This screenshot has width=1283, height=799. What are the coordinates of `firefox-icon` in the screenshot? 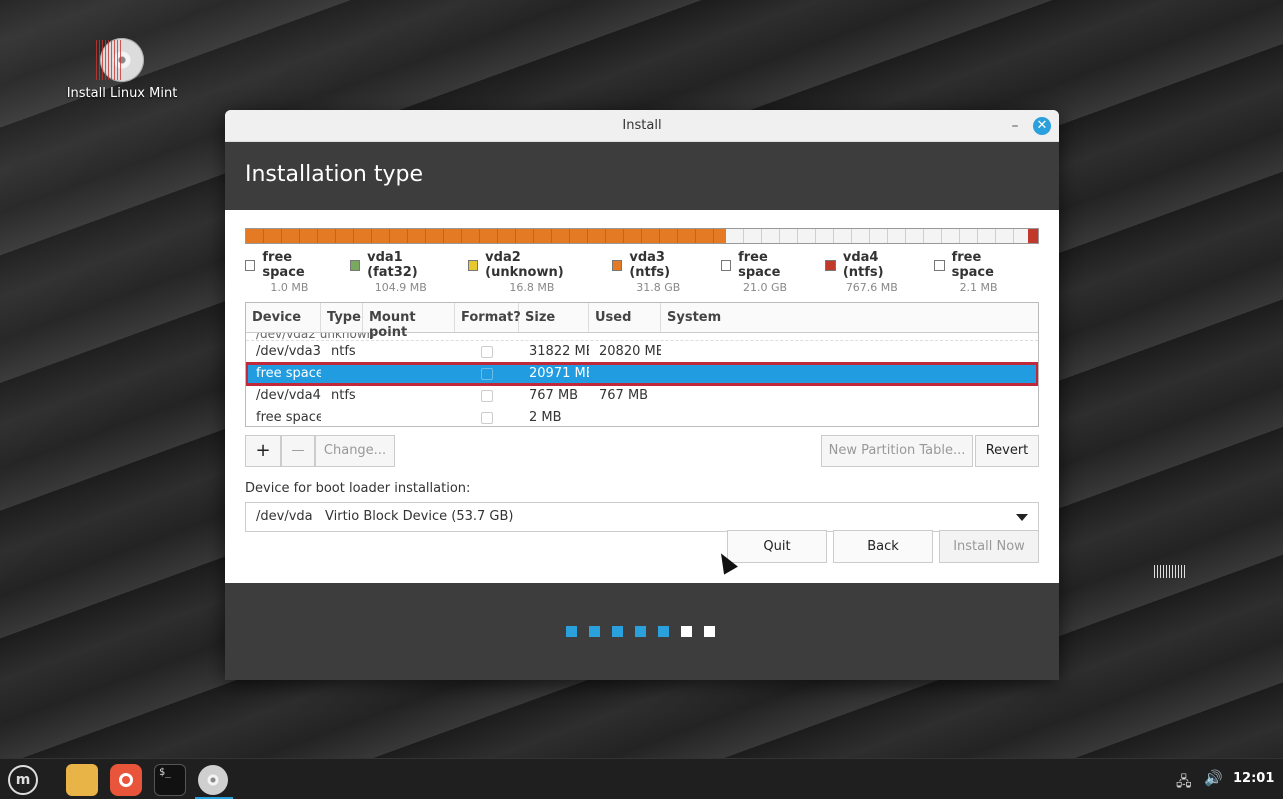 It's located at (126, 780).